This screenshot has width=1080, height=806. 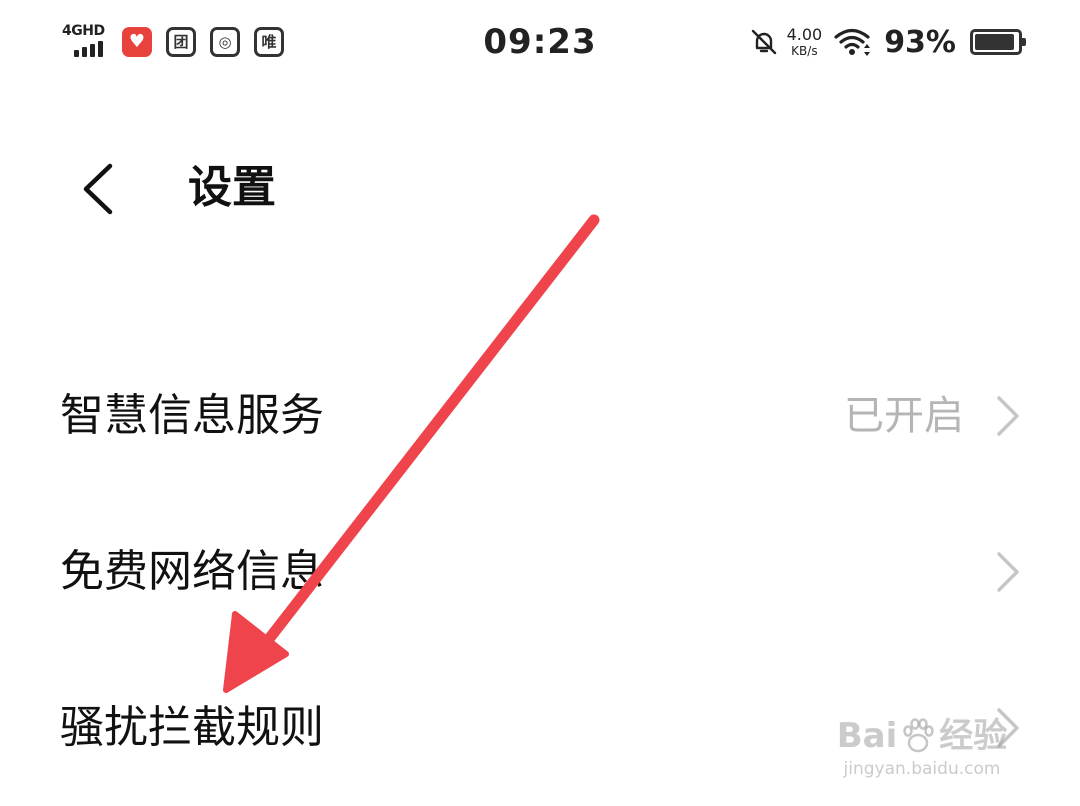 I want to click on network-speed-unit: KB/s, so click(x=804, y=51).